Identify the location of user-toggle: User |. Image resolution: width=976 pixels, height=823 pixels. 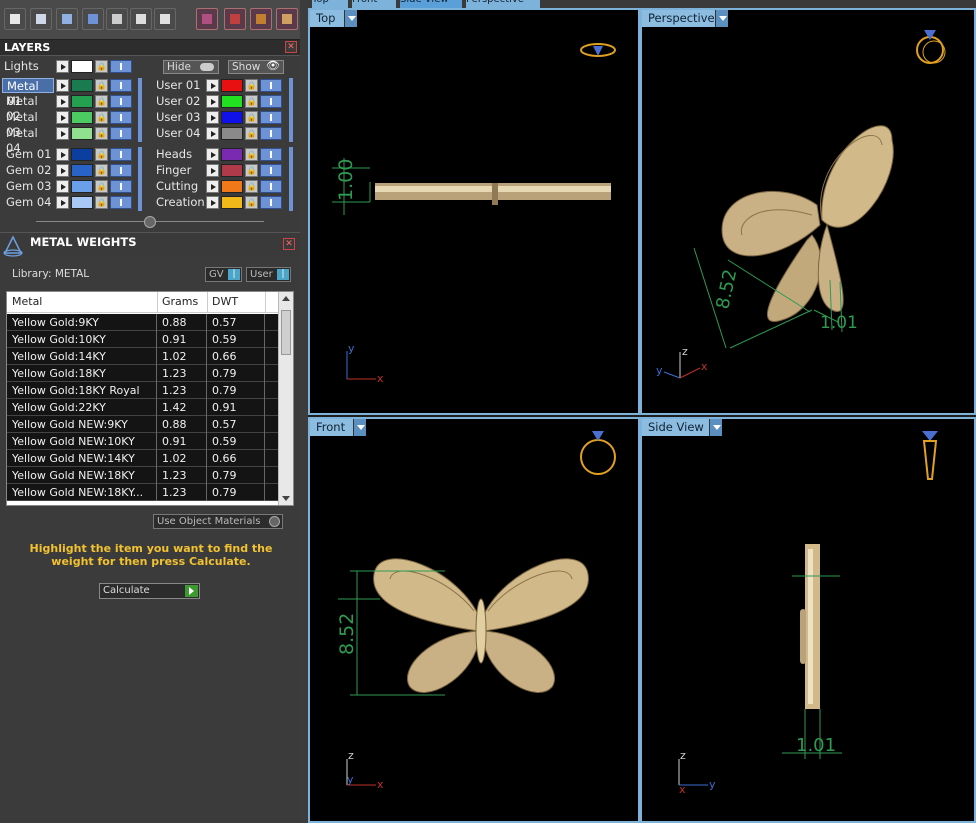
(268, 274).